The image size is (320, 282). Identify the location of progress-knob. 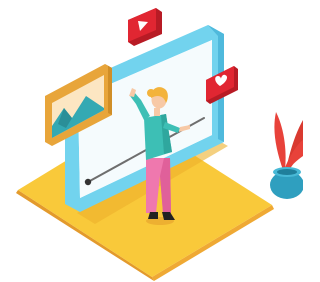
(88, 182).